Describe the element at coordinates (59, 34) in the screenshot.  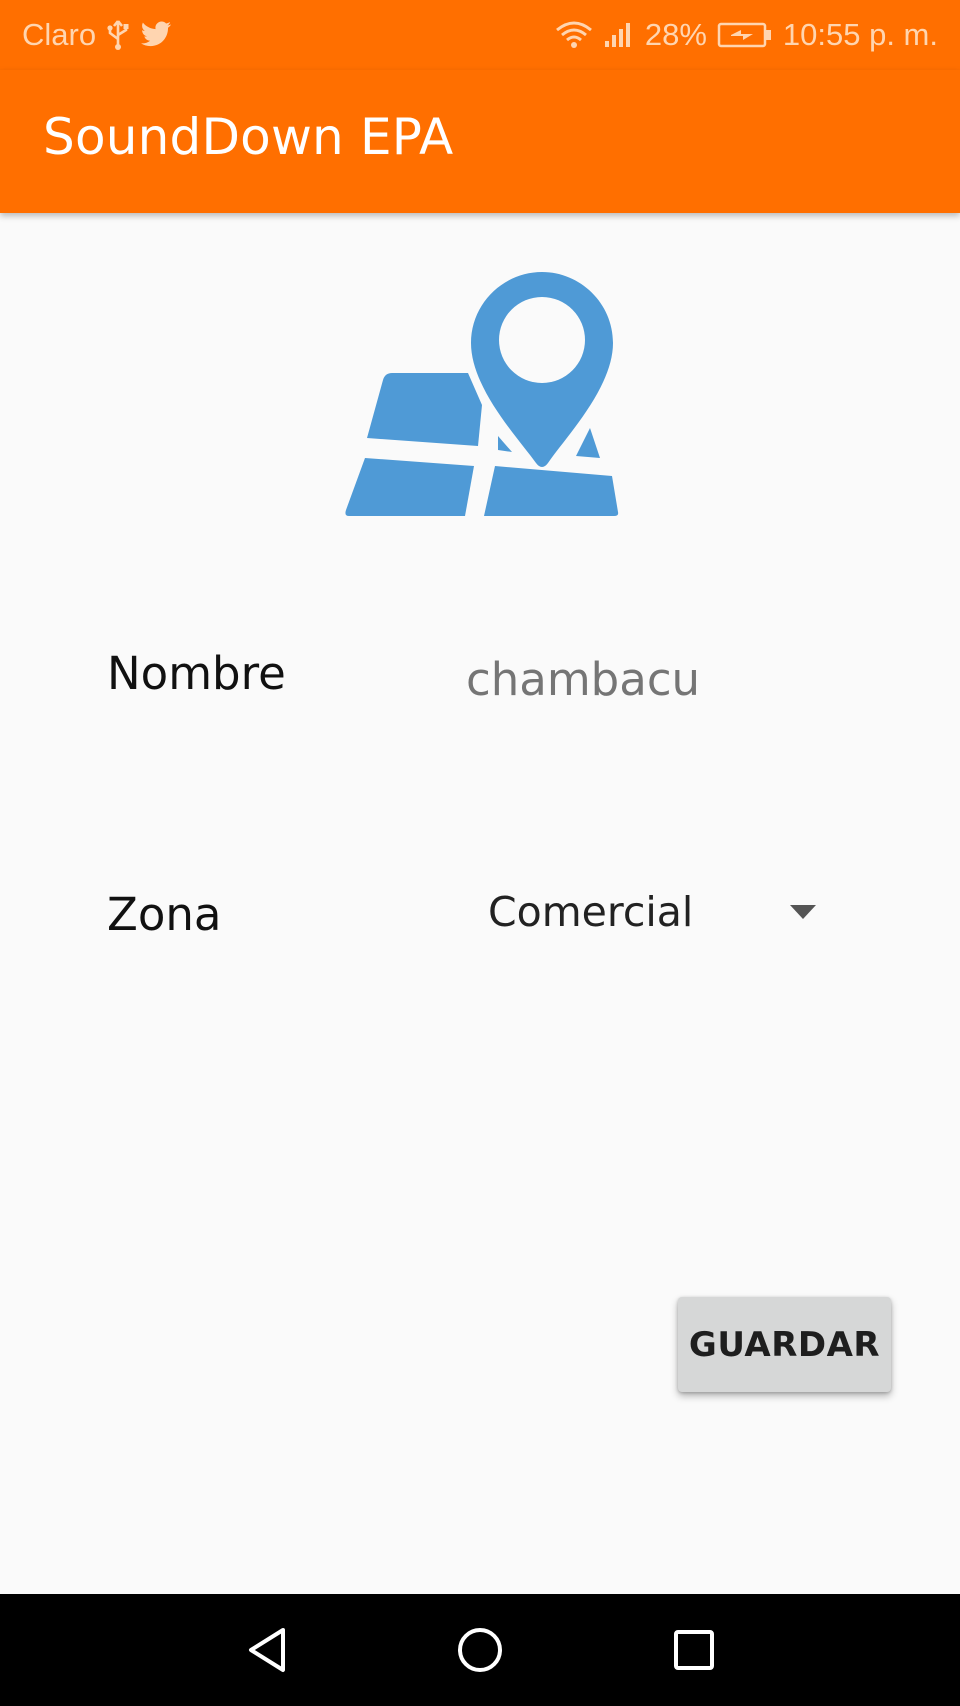
I see `carrier-label: Claro` at that location.